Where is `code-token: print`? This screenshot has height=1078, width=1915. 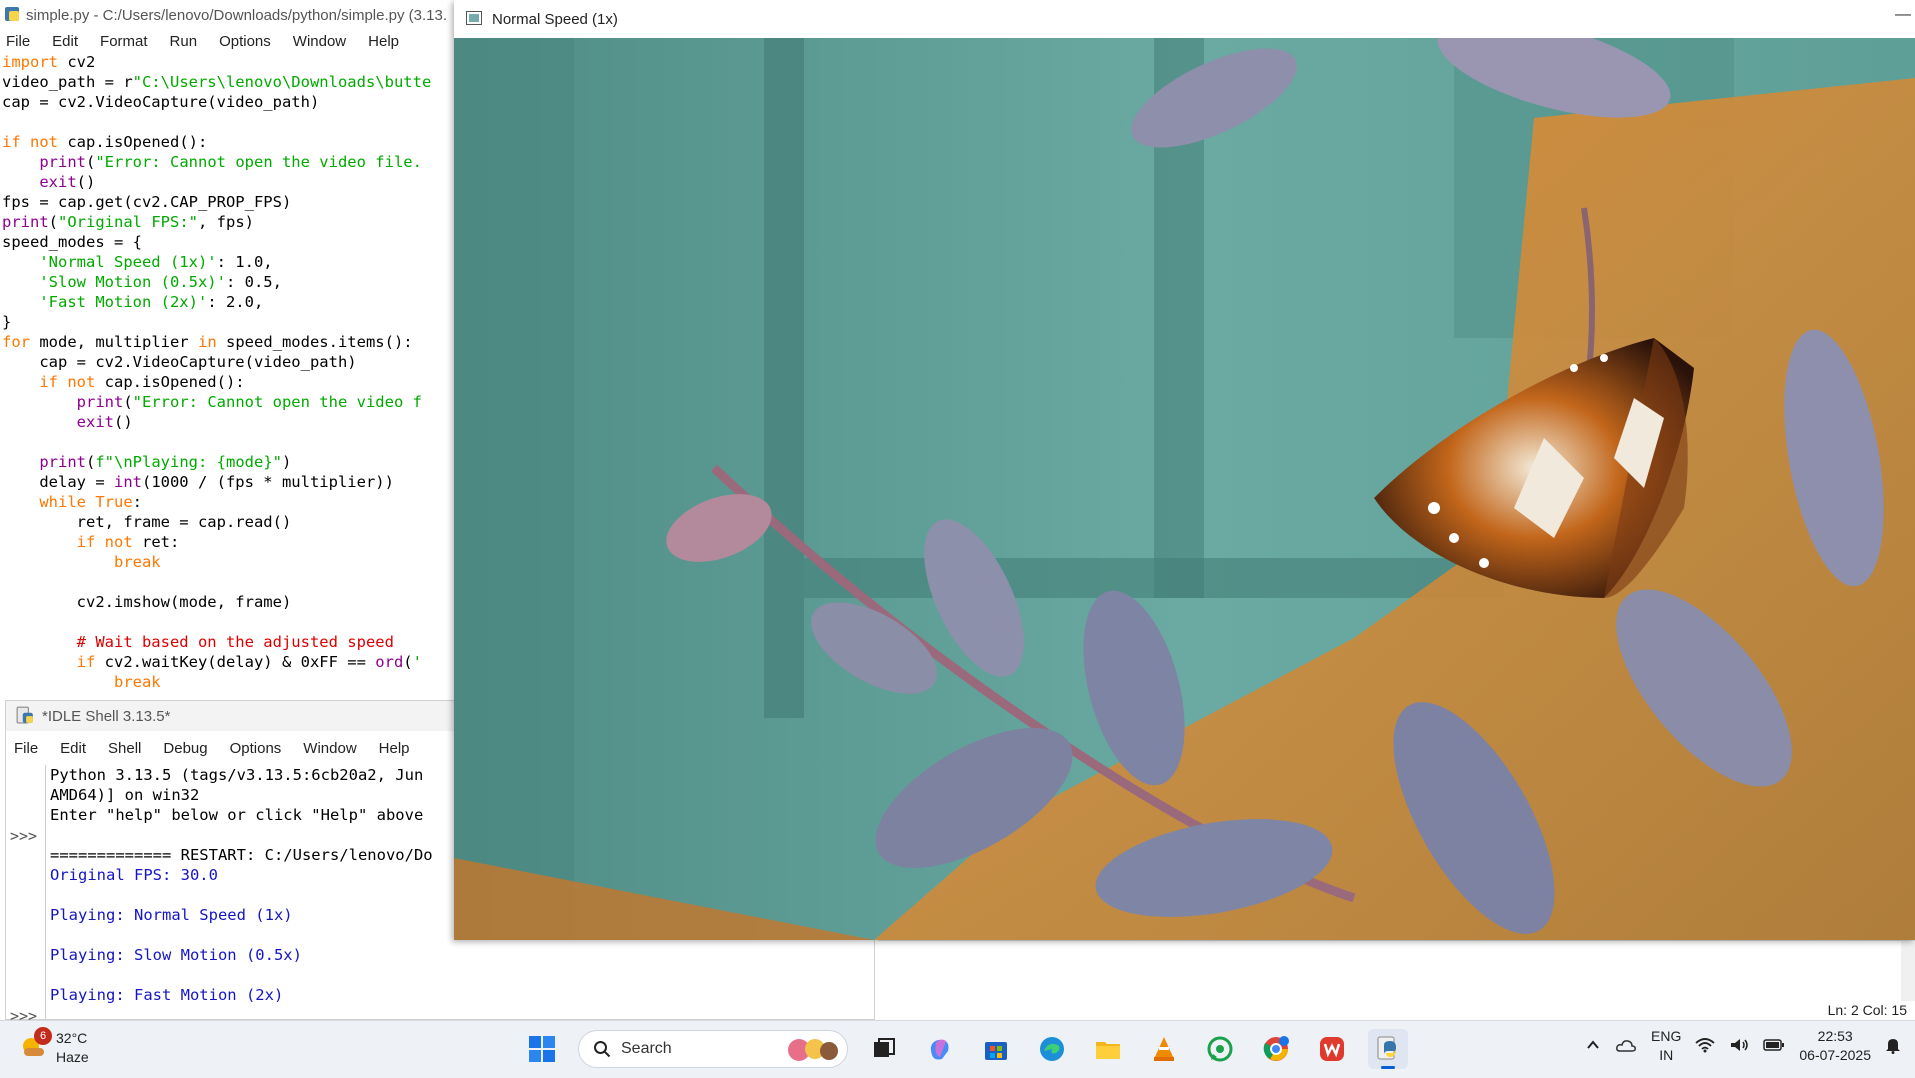
code-token: print is located at coordinates (25, 222).